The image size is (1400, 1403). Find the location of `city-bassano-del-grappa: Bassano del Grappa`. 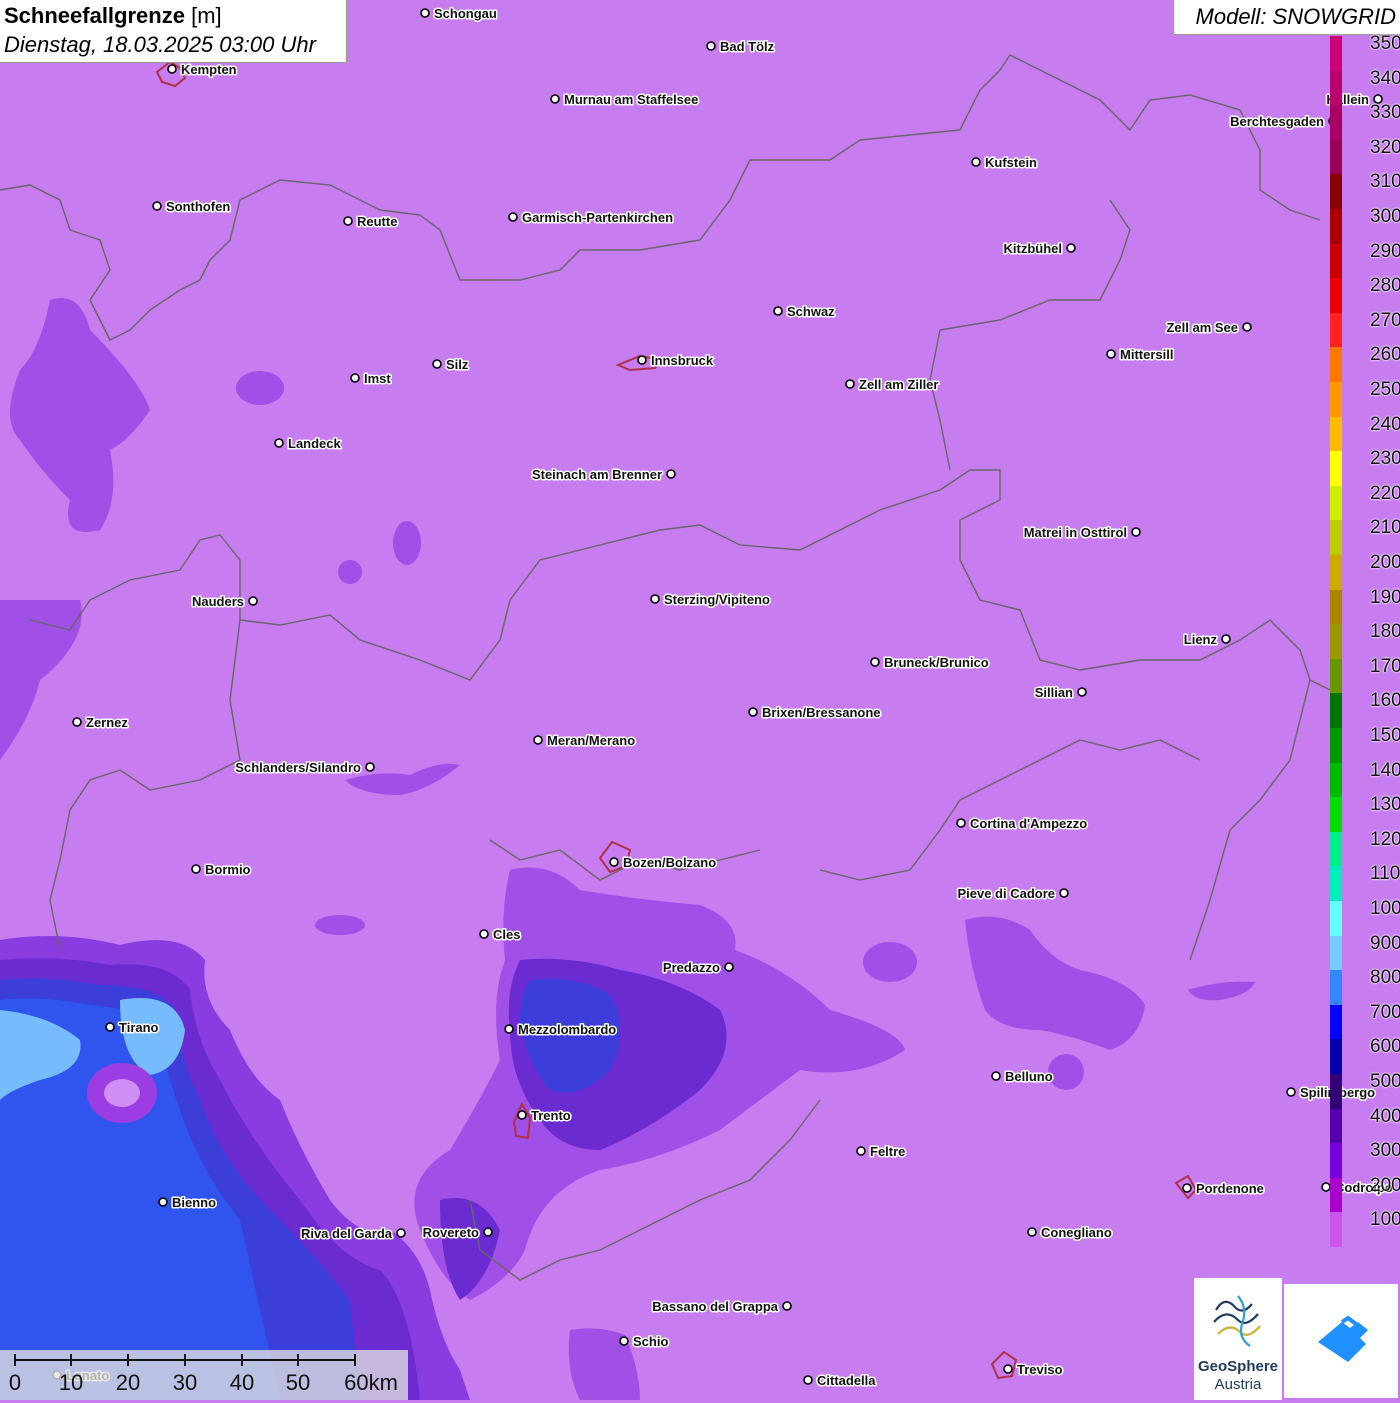

city-bassano-del-grappa: Bassano del Grappa is located at coordinates (721, 1307).